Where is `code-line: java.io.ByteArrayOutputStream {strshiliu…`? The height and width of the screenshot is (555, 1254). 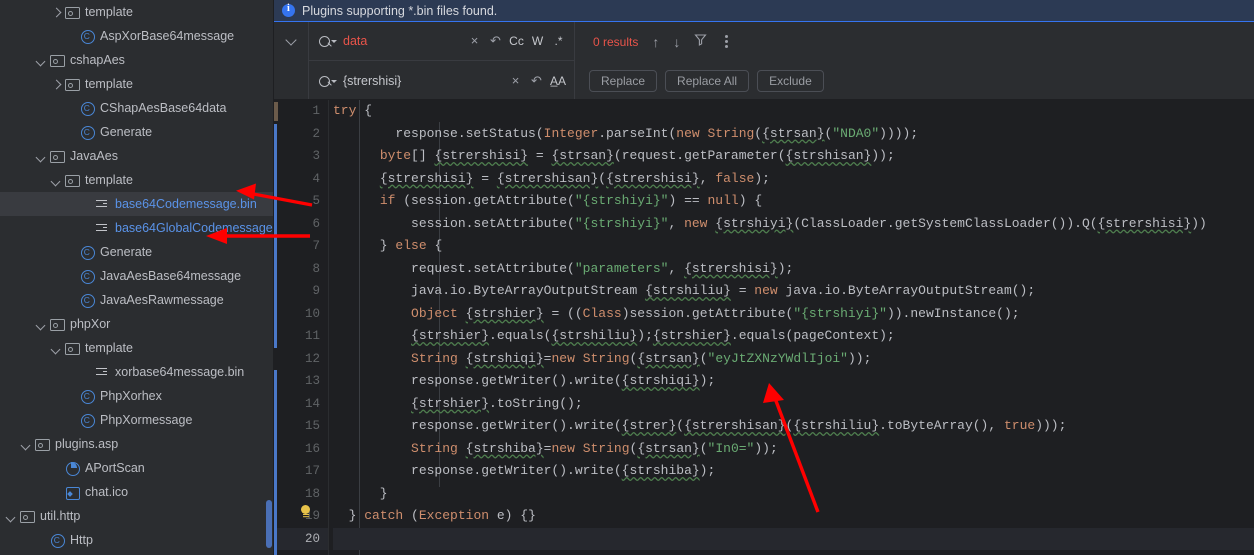
code-line: java.io.ByteArrayOutputStream {strshiliu… is located at coordinates (793, 291).